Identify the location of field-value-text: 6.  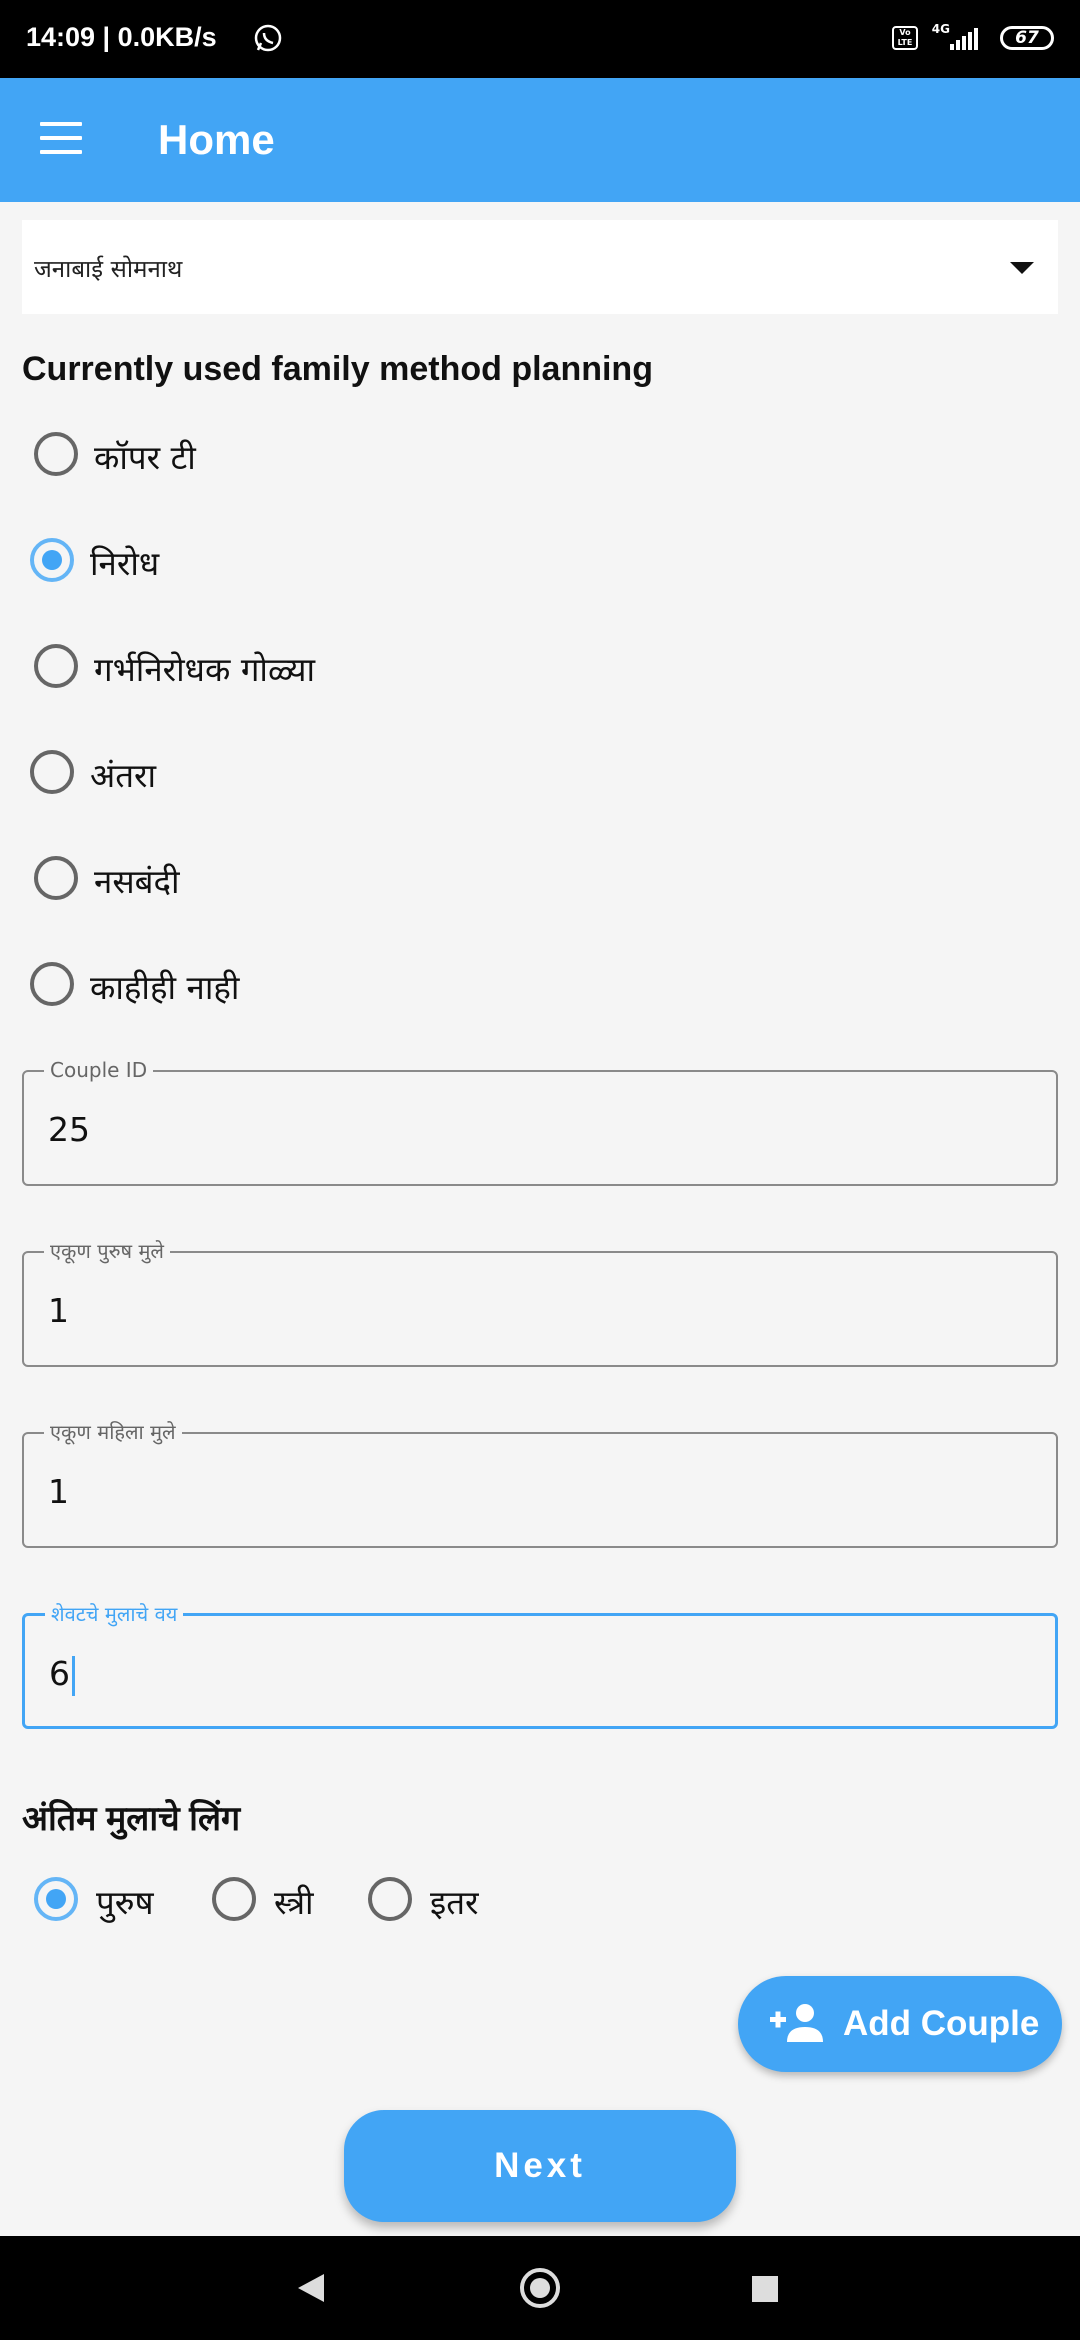
(59, 1673).